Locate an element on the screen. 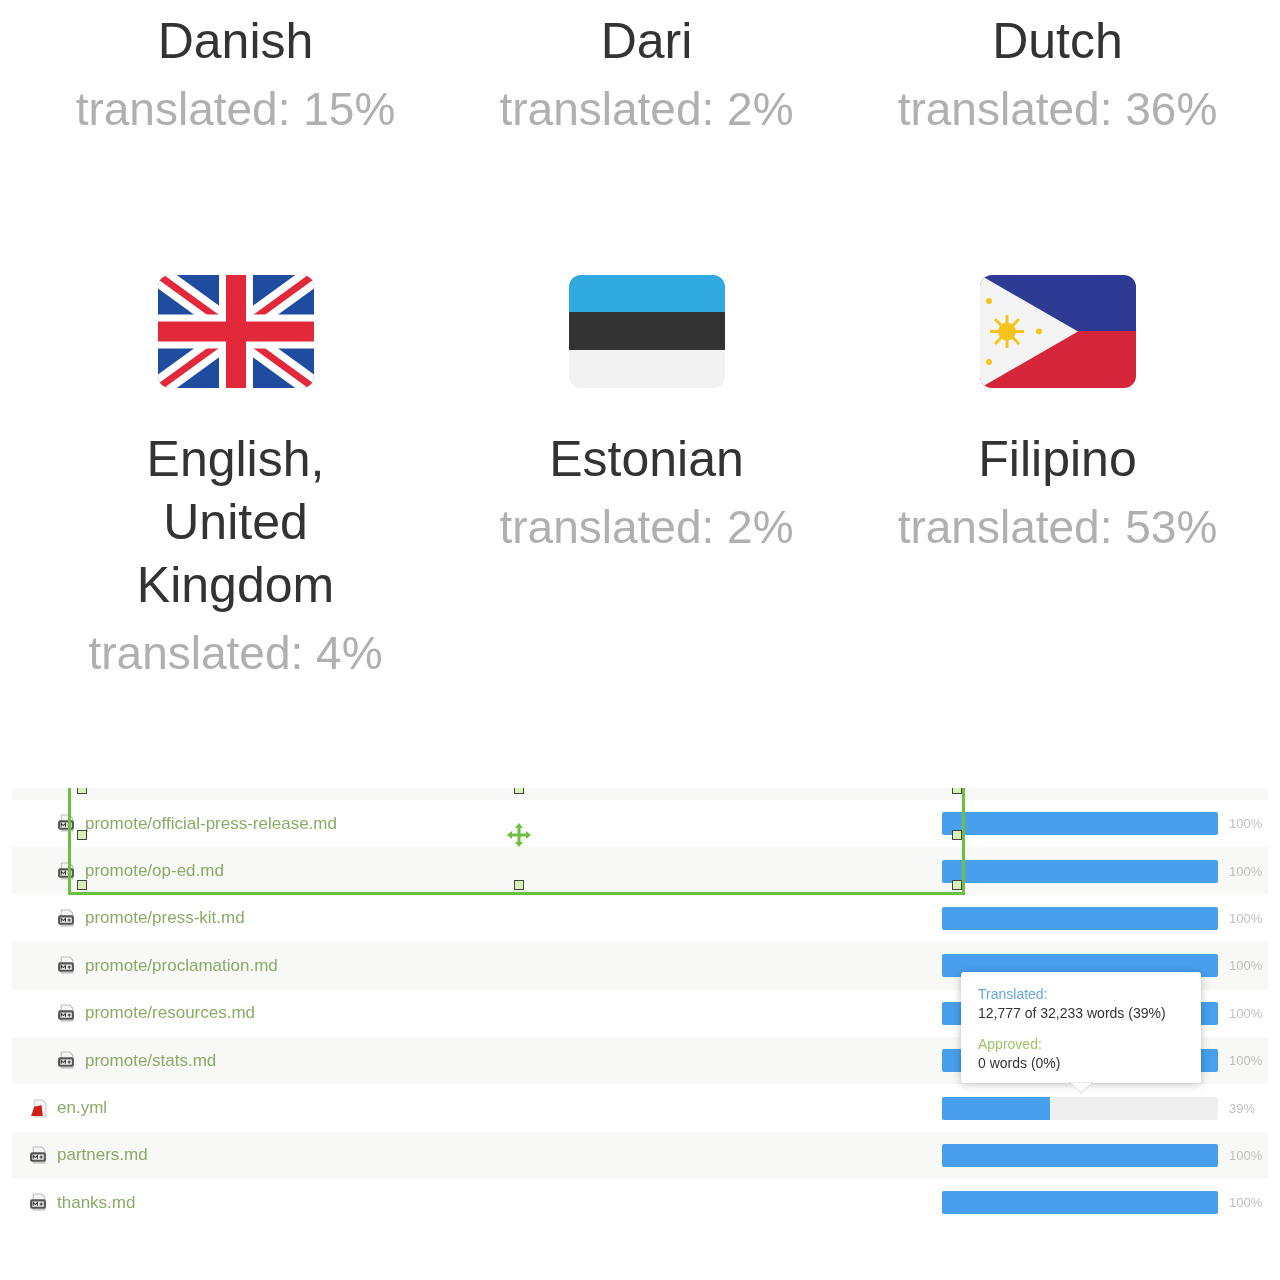 This screenshot has height=1280, width=1280. language-name: Danish is located at coordinates (235, 41).